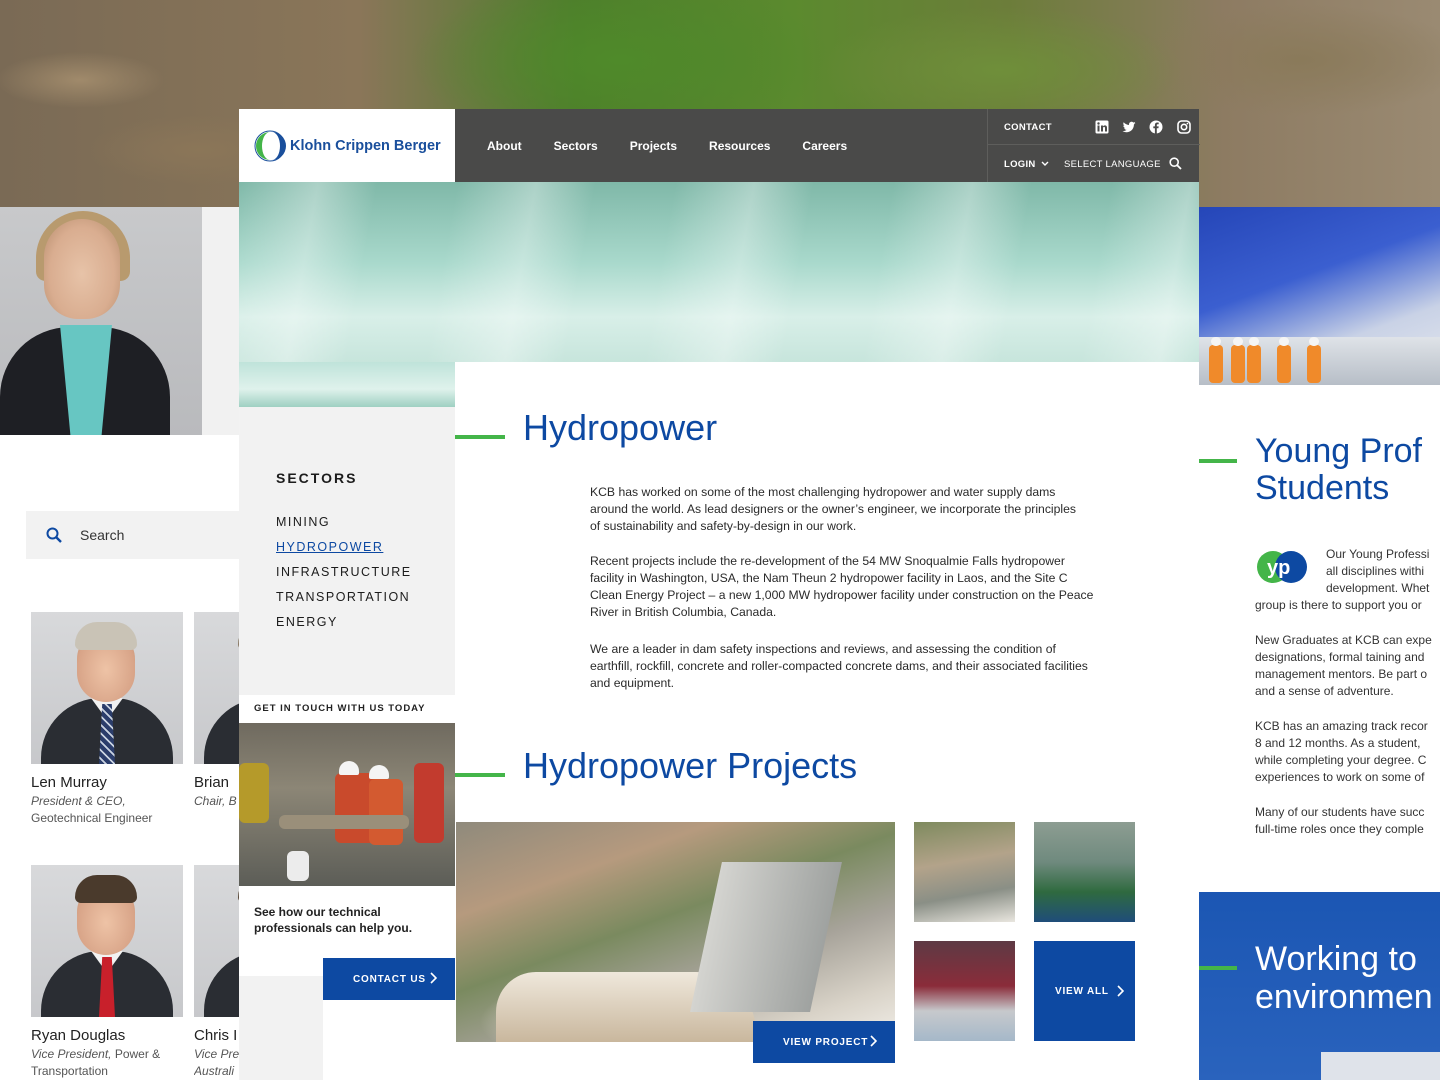  Describe the element at coordinates (216, 1035) in the screenshot. I see `person-name: Chris I` at that location.